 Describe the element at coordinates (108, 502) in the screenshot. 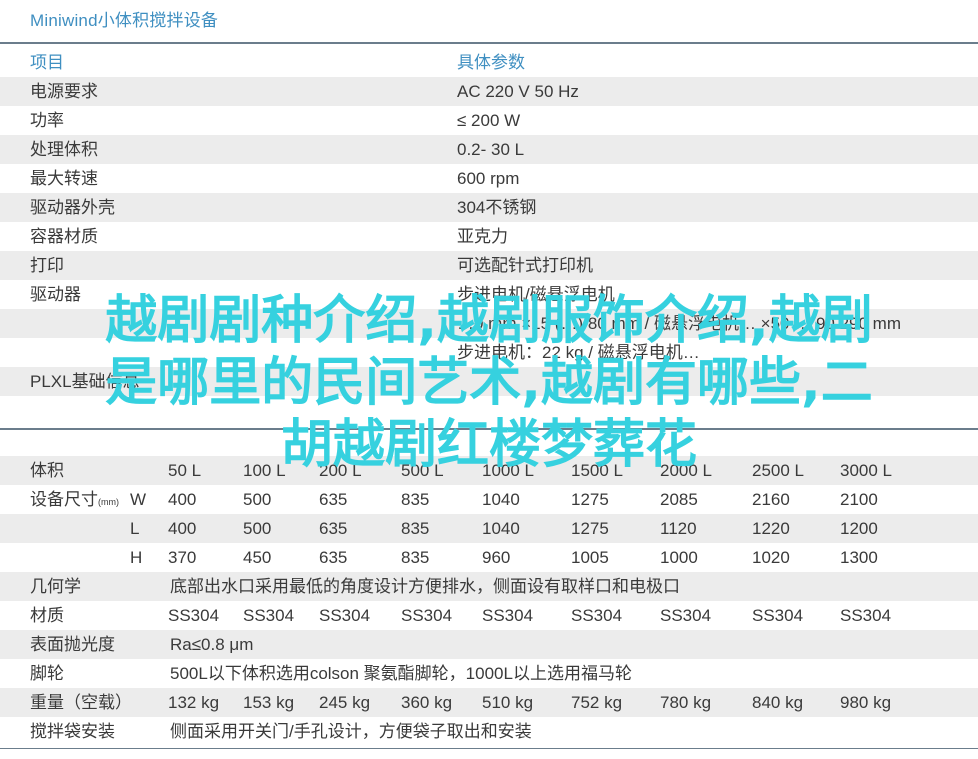

I see `row-label-unit: (mm)` at that location.